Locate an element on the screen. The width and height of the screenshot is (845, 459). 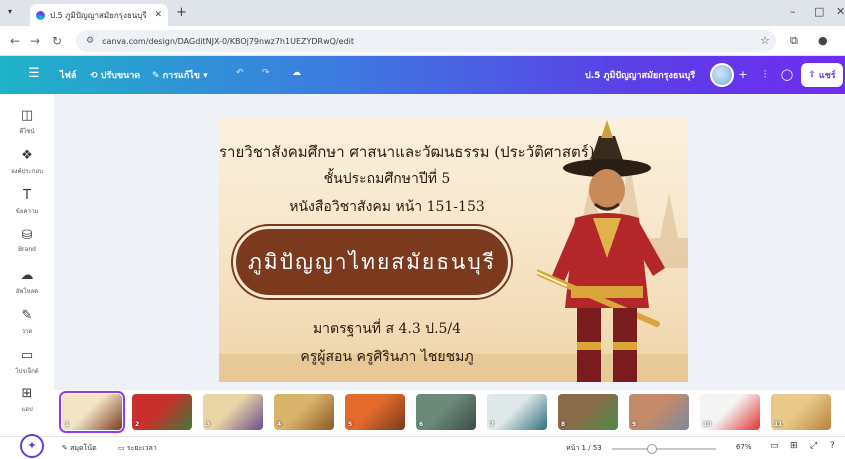
page-number: 9 is located at coordinates (634, 424).